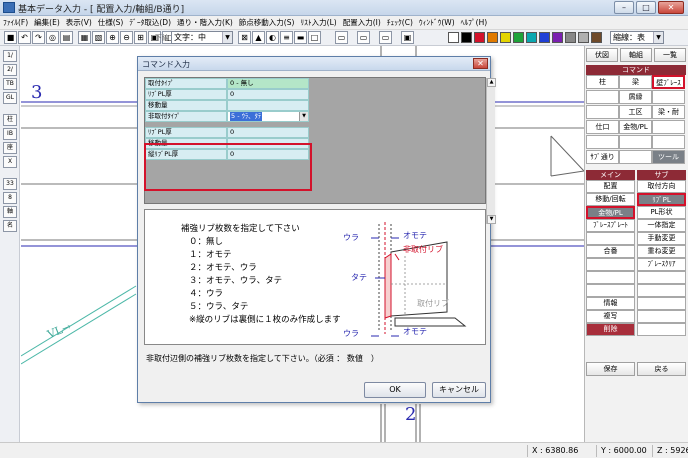  I want to click on sub-command-item: PL形状, so click(661, 212).